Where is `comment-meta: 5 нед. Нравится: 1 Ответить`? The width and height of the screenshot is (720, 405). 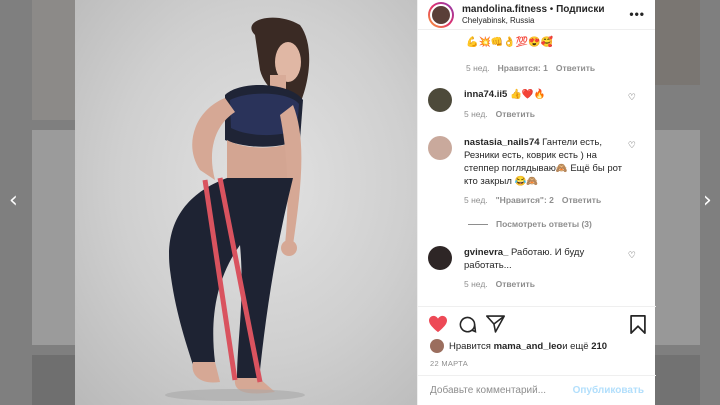 comment-meta: 5 нед. Нравится: 1 Ответить is located at coordinates (530, 68).